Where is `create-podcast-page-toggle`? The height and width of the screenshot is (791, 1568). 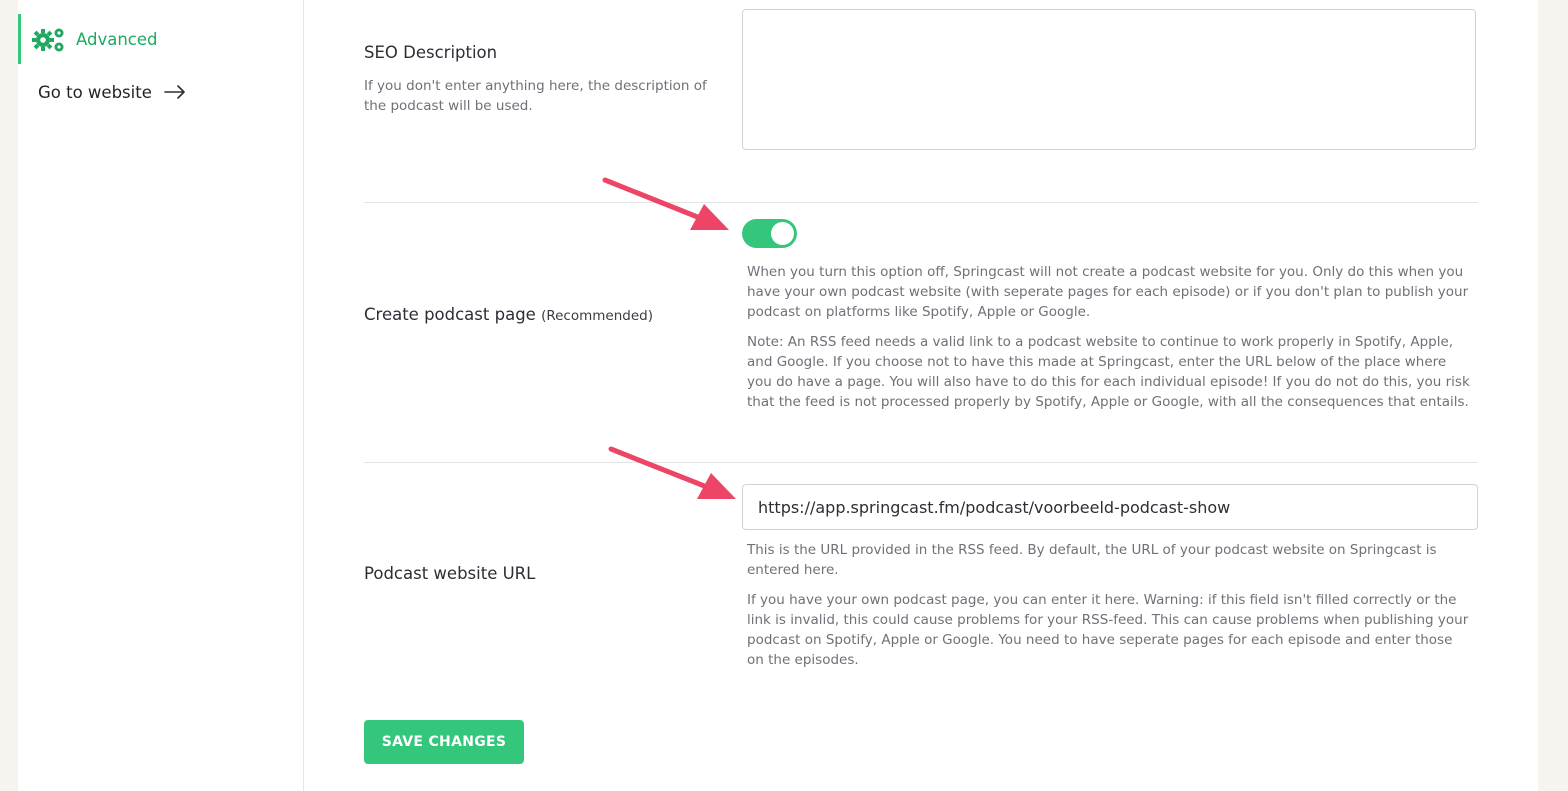 create-podcast-page-toggle is located at coordinates (769, 233).